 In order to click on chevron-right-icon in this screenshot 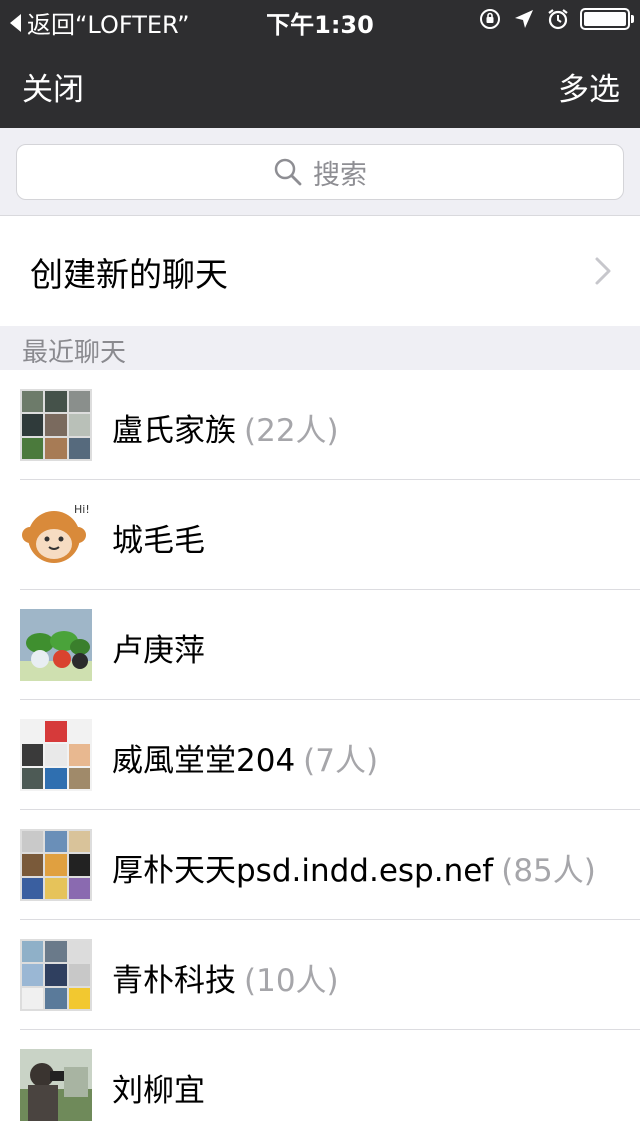, I will do `click(603, 271)`.